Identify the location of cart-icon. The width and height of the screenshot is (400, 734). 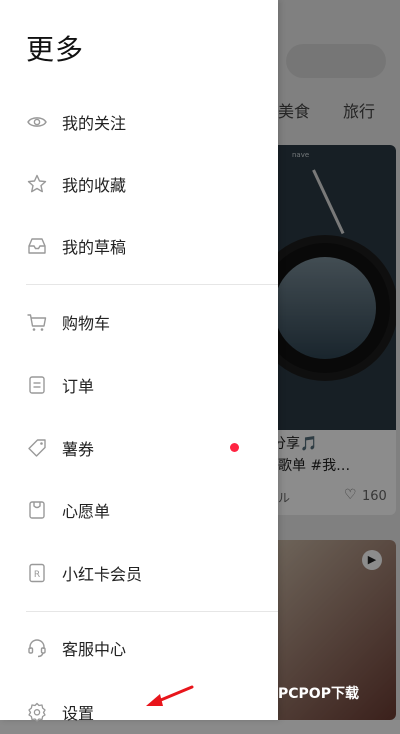
(37, 322).